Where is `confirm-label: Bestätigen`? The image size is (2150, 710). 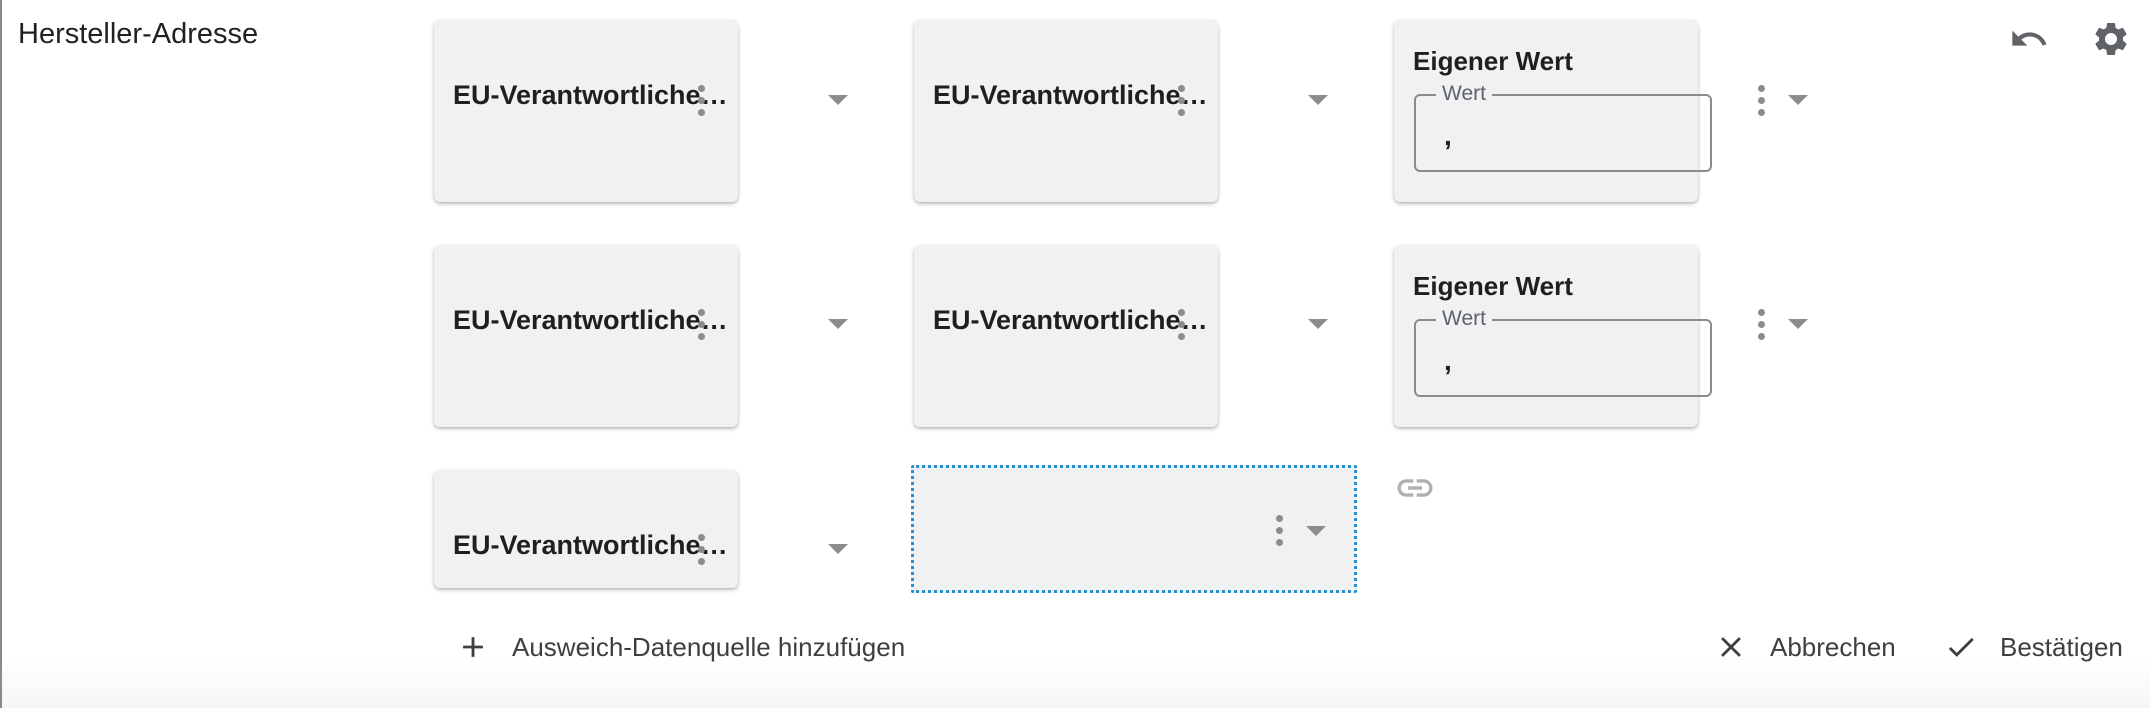
confirm-label: Bestätigen is located at coordinates (2061, 646).